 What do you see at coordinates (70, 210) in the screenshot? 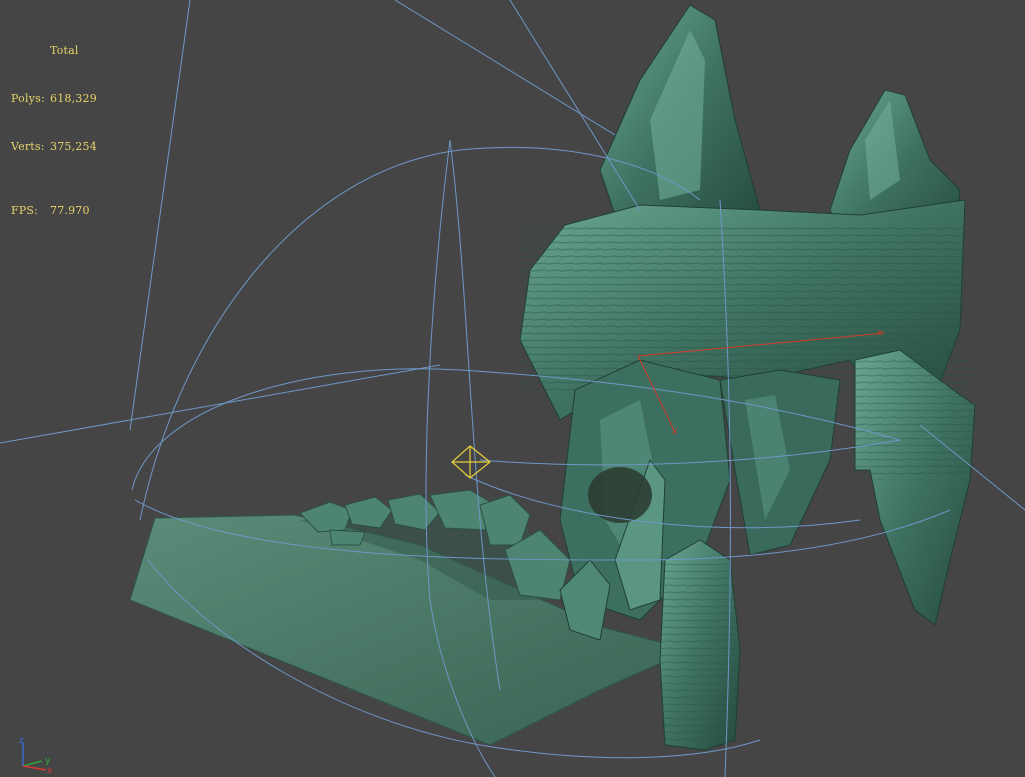
I see `fps-value: 77.970` at bounding box center [70, 210].